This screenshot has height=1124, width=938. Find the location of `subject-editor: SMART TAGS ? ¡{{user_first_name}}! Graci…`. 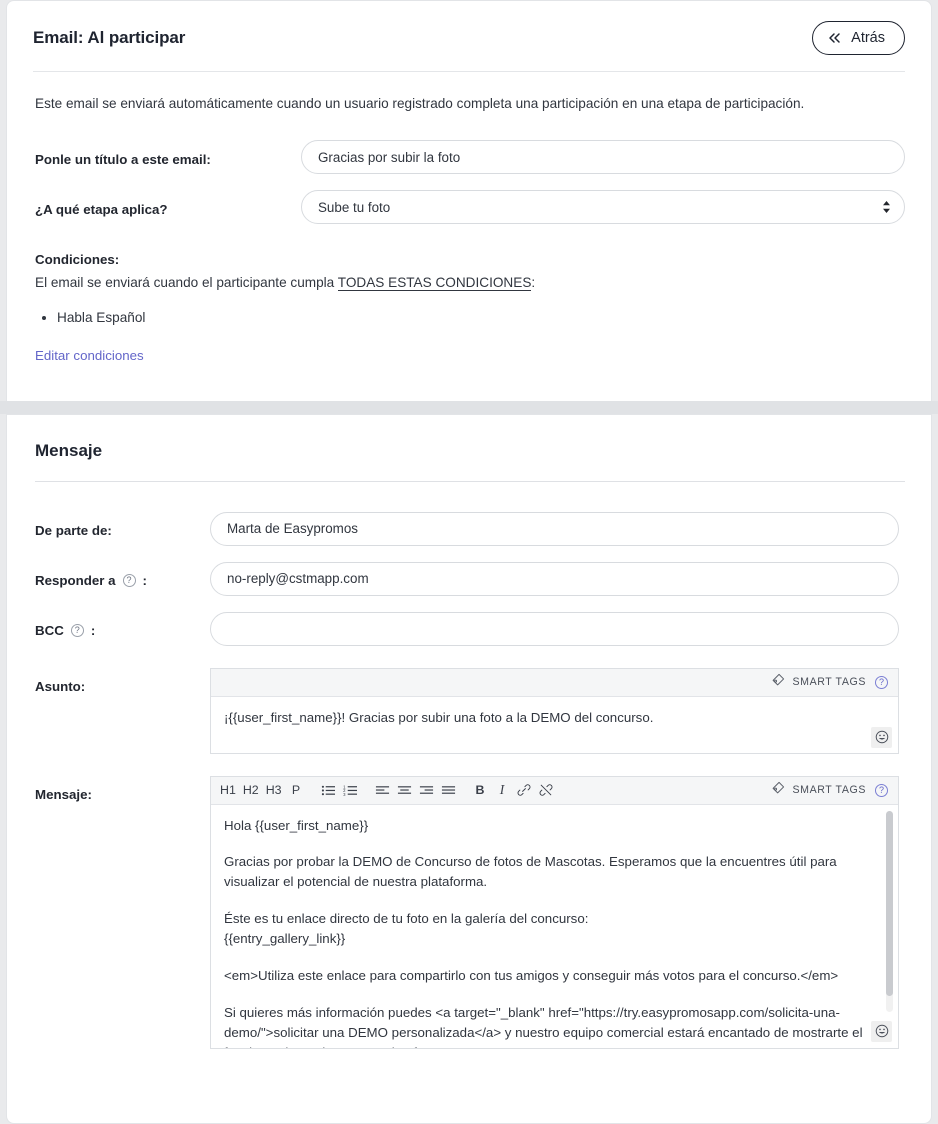

subject-editor: SMART TAGS ? ¡{{user_first_name}}! Graci… is located at coordinates (554, 710).